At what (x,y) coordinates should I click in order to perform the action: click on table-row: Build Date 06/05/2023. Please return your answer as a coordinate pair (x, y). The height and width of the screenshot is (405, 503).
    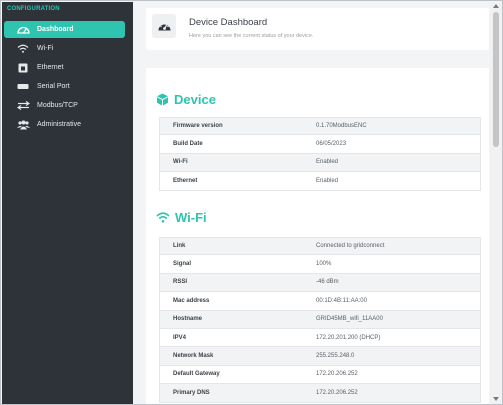
    Looking at the image, I should click on (320, 144).